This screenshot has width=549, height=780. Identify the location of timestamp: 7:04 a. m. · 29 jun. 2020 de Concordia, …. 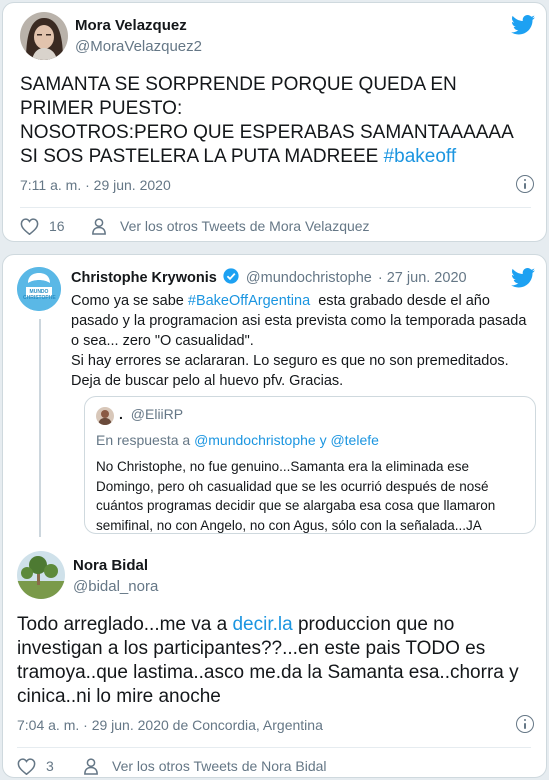
(170, 725).